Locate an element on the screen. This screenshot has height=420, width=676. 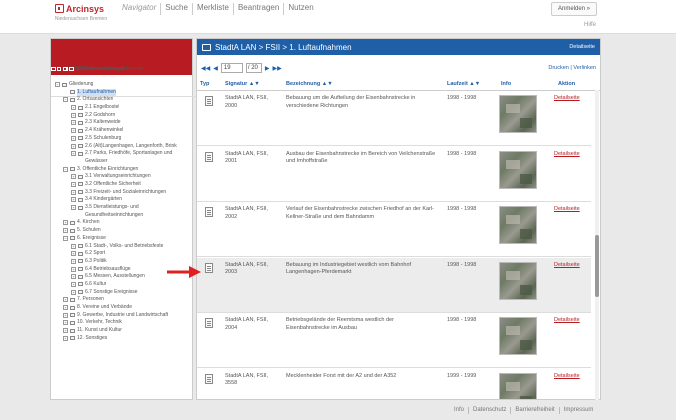
tree-item: +2.1 Engelbostel is located at coordinates (123, 108).